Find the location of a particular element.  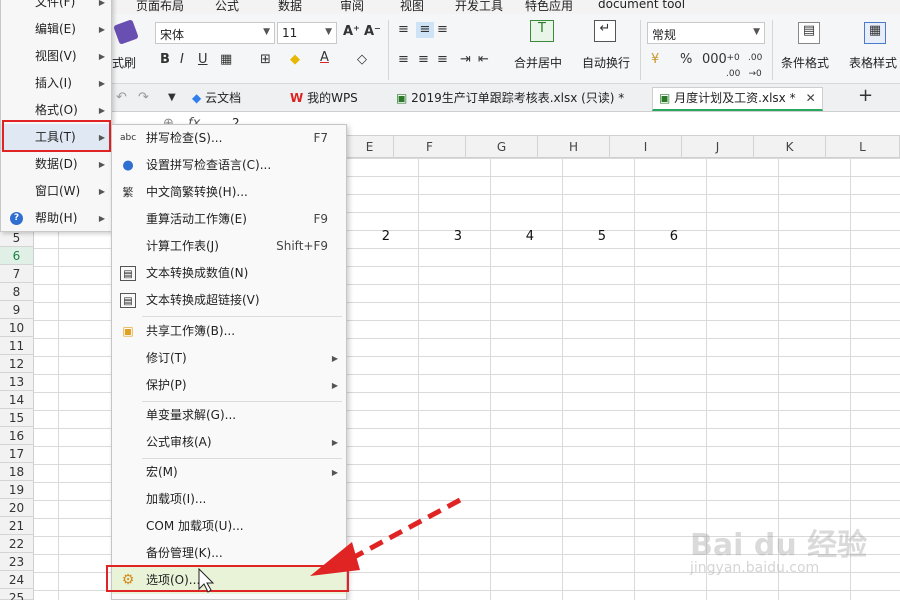

arrow-head is located at coordinates (335, 559).